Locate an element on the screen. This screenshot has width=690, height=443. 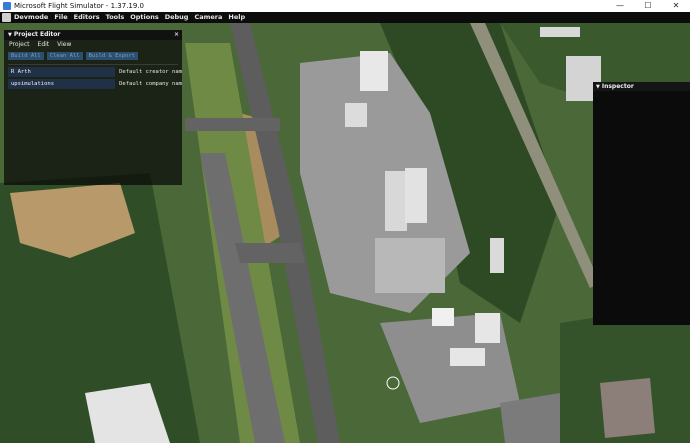
inspector-title: Inspector is located at coordinates (617, 86).